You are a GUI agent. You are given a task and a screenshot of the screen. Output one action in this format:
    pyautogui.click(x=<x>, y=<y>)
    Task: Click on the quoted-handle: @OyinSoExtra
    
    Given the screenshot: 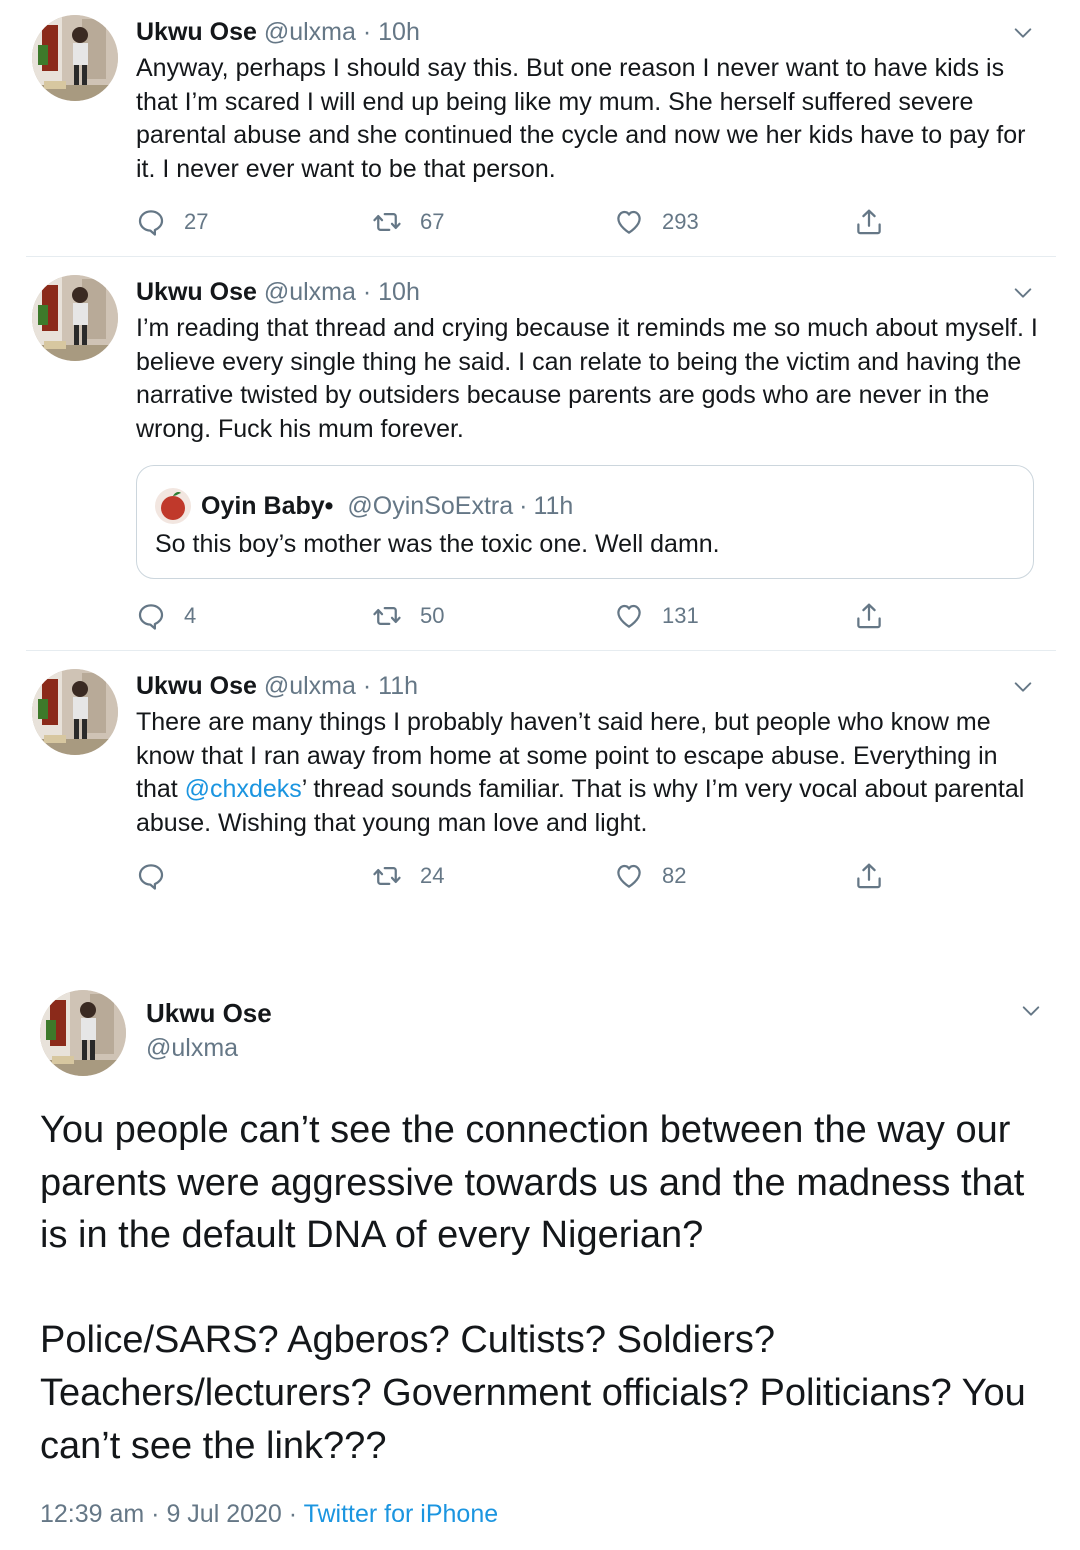 What is the action you would take?
    pyautogui.click(x=430, y=505)
    